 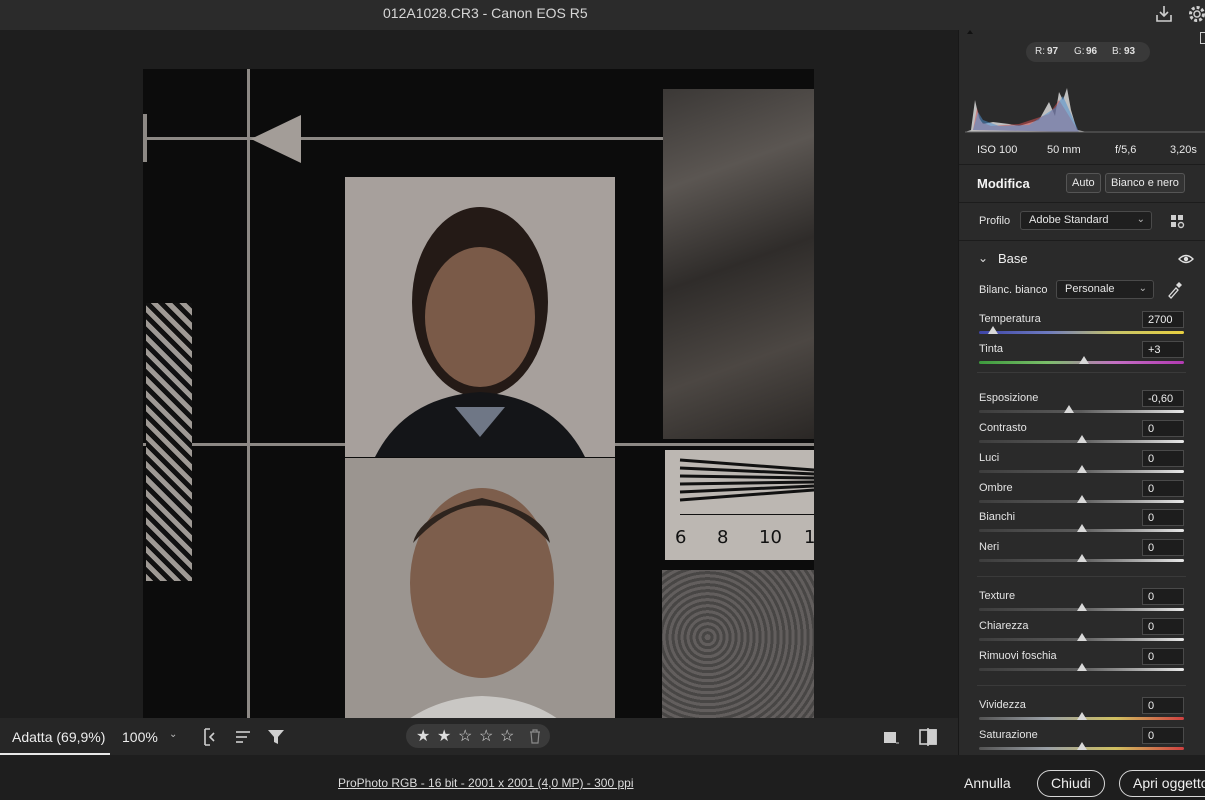 I want to click on close-button: Chiudi, so click(x=1071, y=783).